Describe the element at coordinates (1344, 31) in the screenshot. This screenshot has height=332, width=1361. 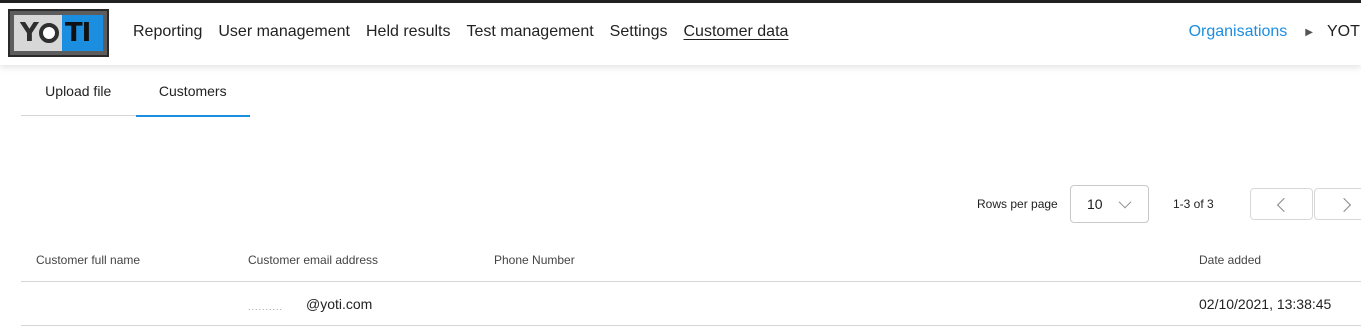
I see `breadcrumb-current: YOTI` at that location.